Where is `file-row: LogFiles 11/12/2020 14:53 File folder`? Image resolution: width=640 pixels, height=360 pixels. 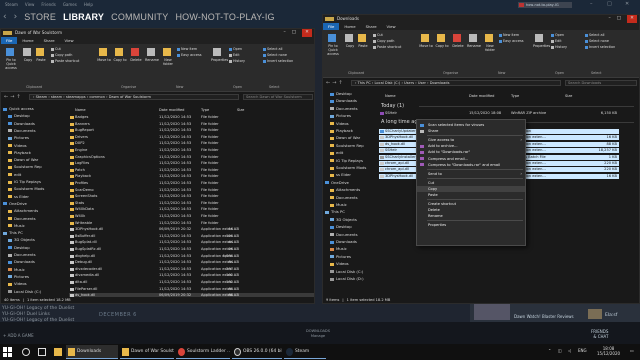 file-row: LogFiles 11/12/2020 14:53 File folder is located at coordinates (191, 163).